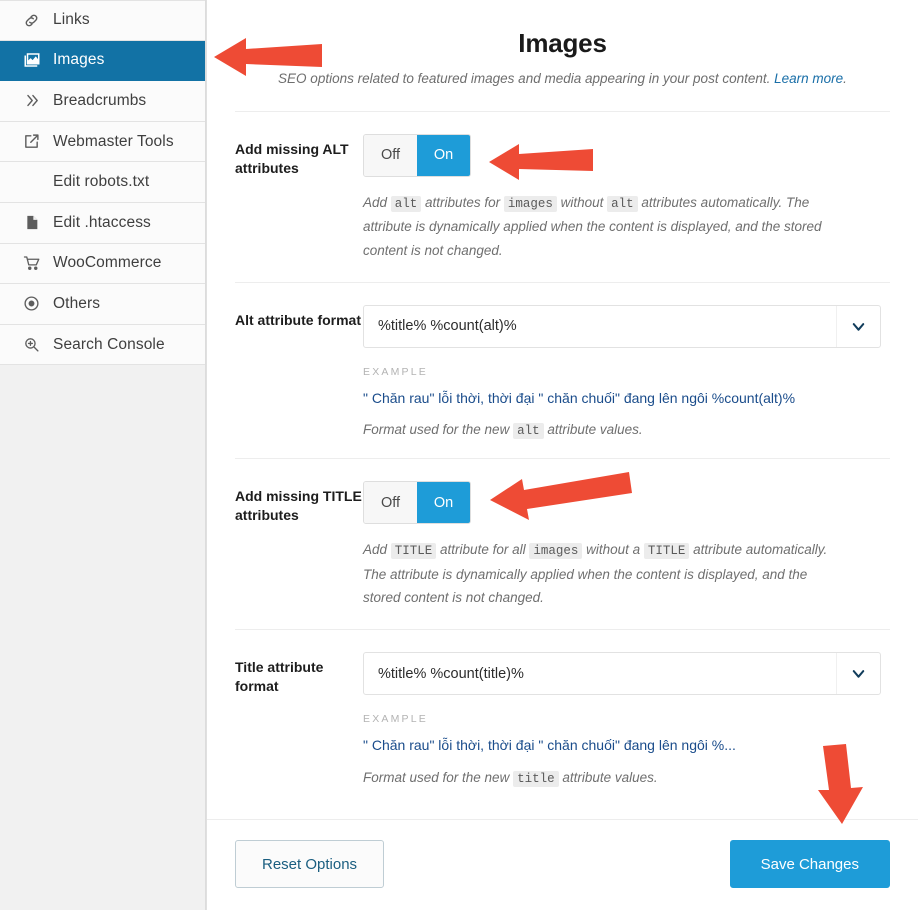  What do you see at coordinates (109, 344) in the screenshot?
I see `sidebar-item-label: Search Console` at bounding box center [109, 344].